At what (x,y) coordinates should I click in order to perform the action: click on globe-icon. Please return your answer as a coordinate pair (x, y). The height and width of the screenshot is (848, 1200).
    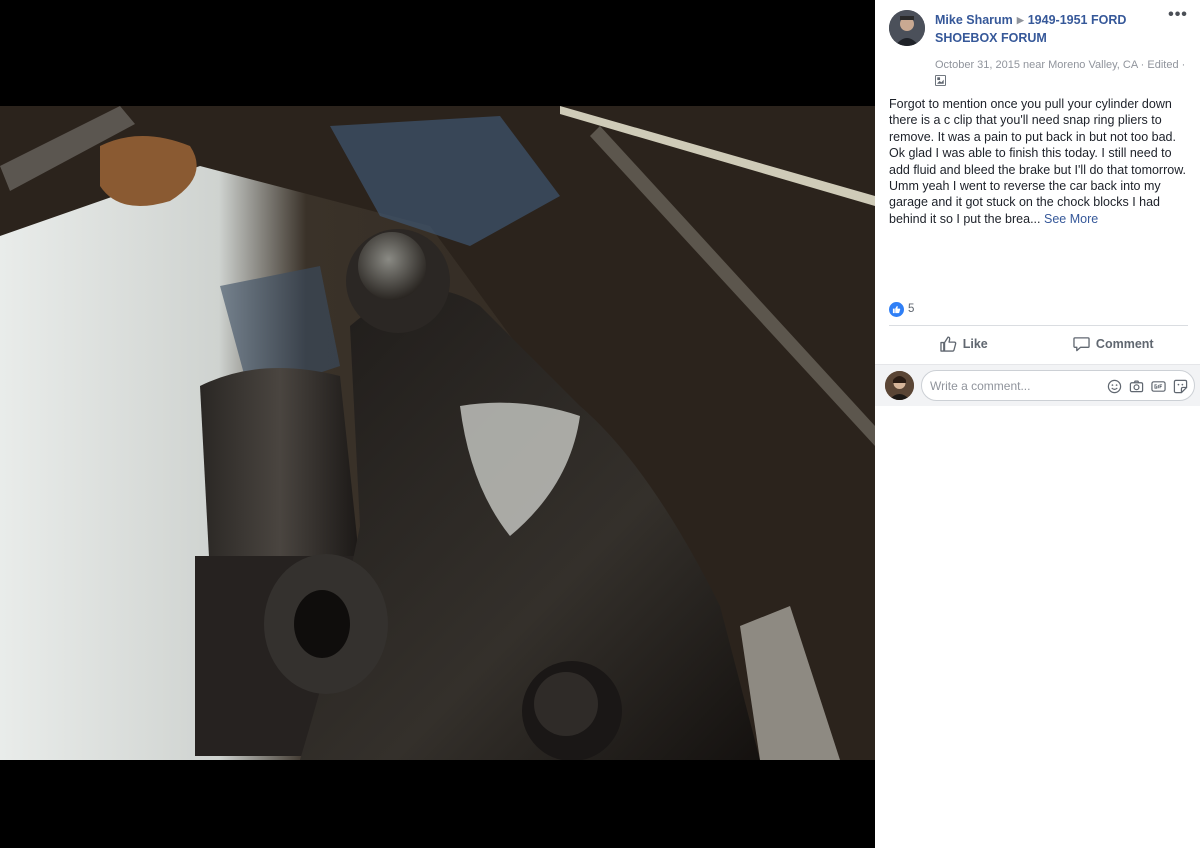
    Looking at the image, I should click on (940, 80).